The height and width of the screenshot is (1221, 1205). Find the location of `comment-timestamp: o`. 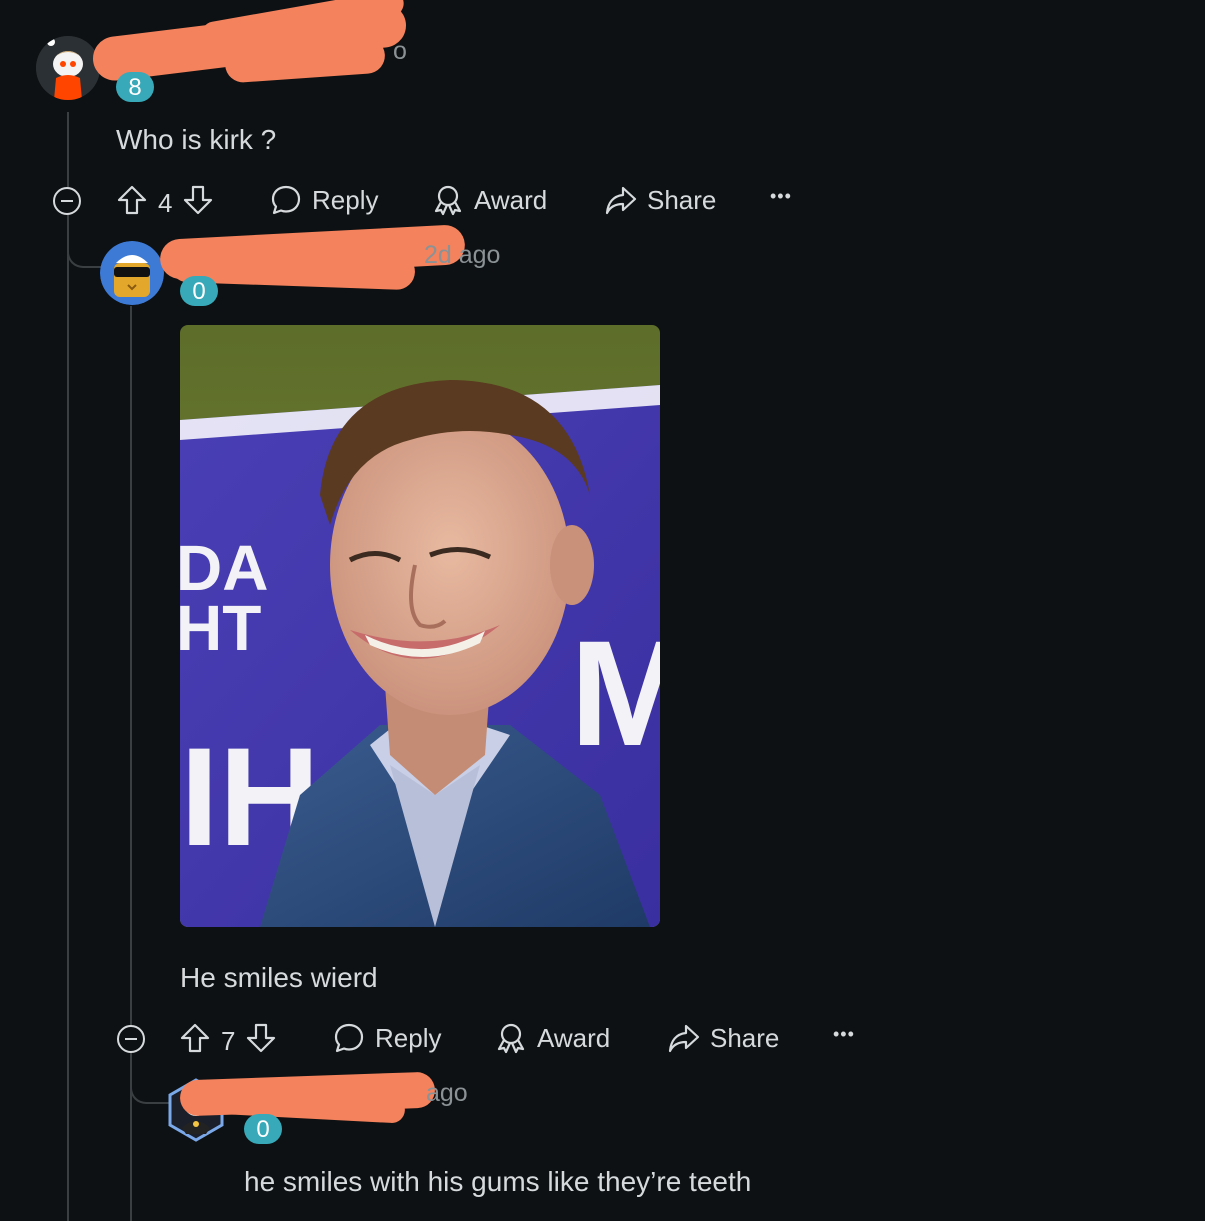

comment-timestamp: o is located at coordinates (400, 51).